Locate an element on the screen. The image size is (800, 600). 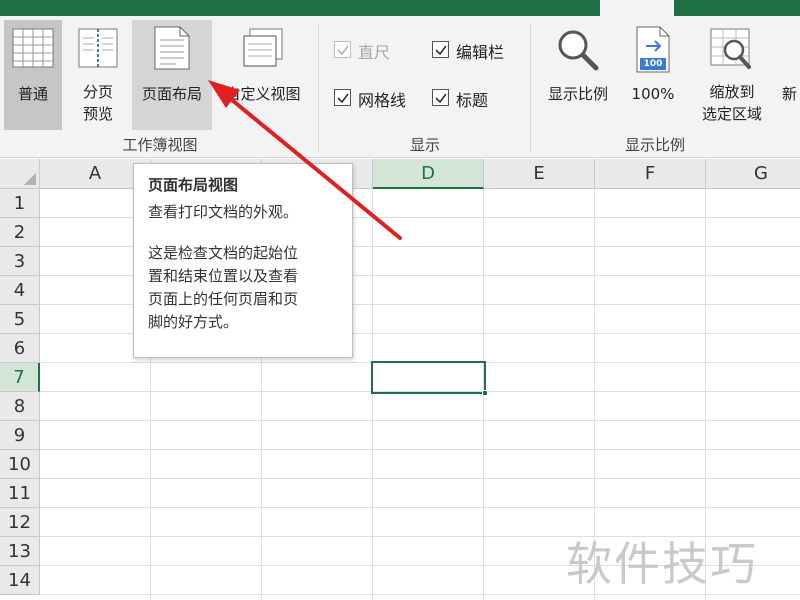
column-header-g: G is located at coordinates (753, 174).